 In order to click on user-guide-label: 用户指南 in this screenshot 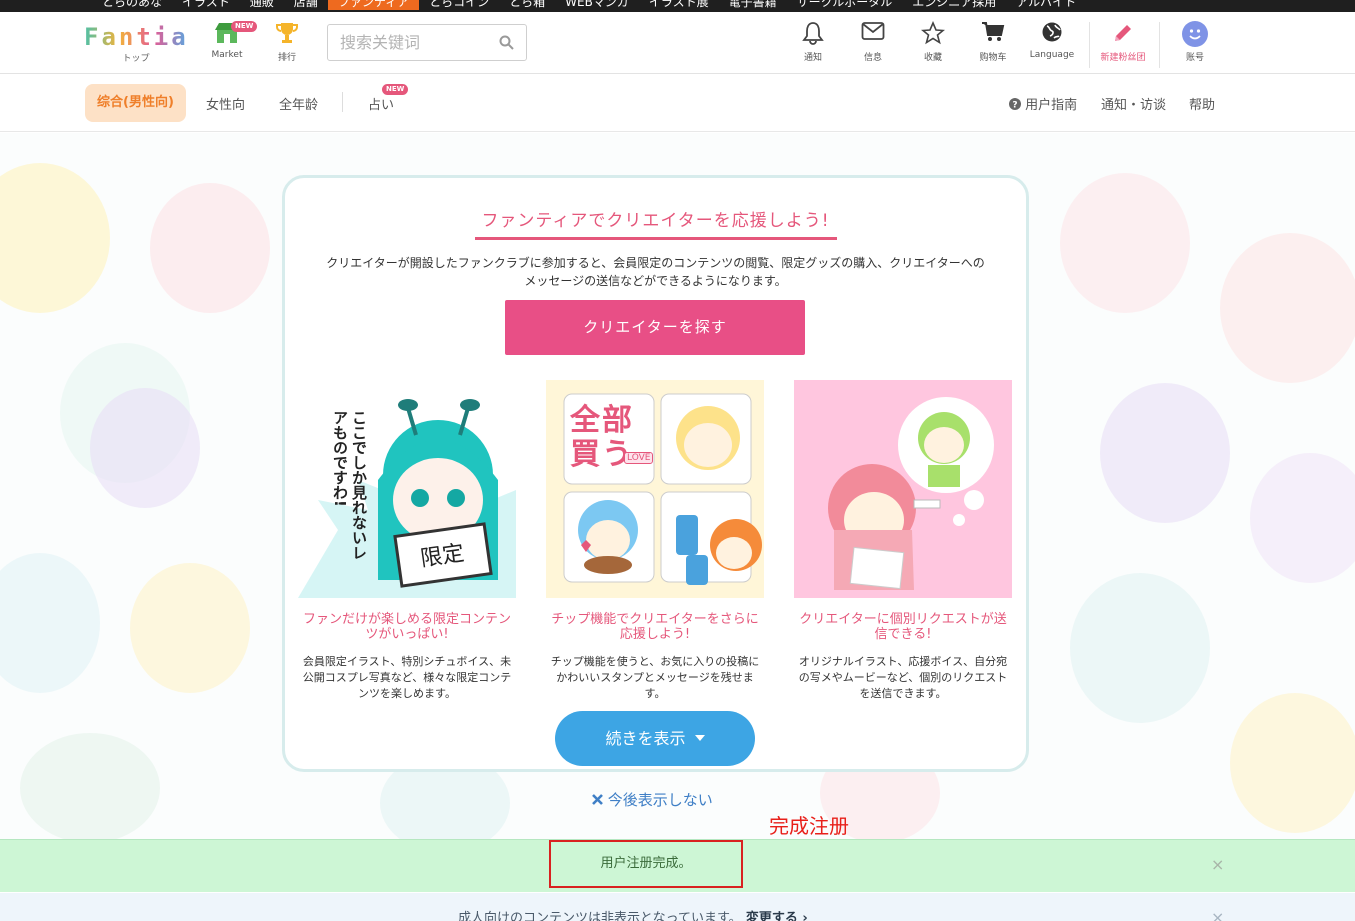, I will do `click(1051, 105)`.